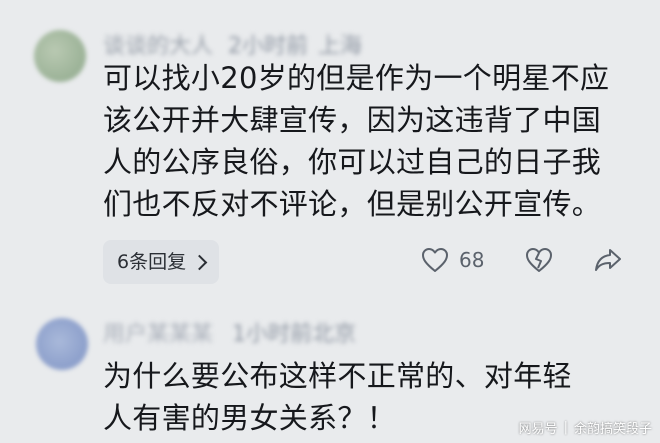 The image size is (660, 443). I want to click on heart-icon, so click(435, 260).